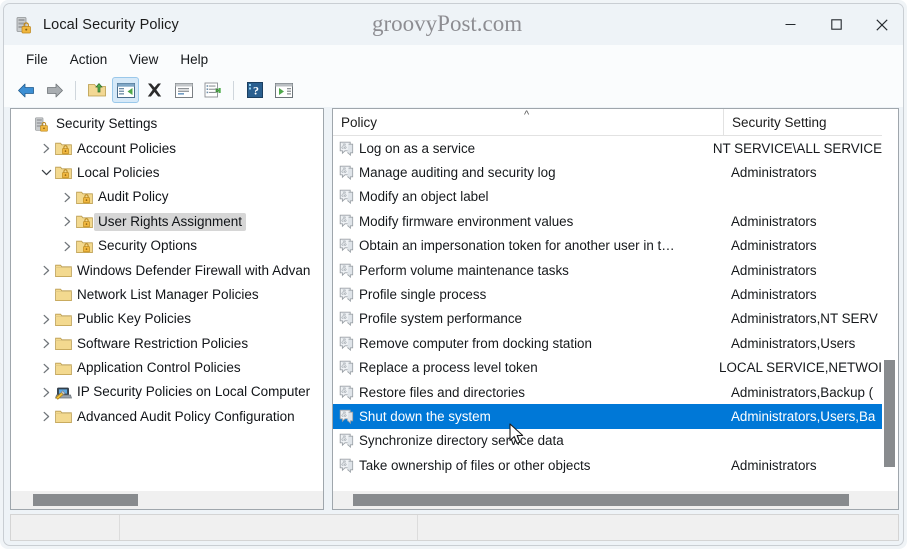  Describe the element at coordinates (194, 59) in the screenshot. I see `menu-help: Help` at that location.